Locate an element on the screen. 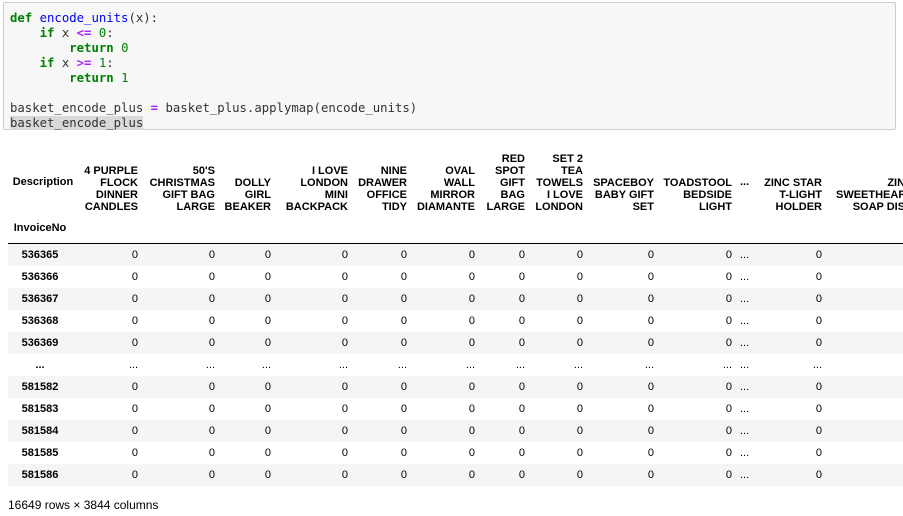  column-header: ZINC STAR T-LIGHT HOLDER is located at coordinates (793, 195).